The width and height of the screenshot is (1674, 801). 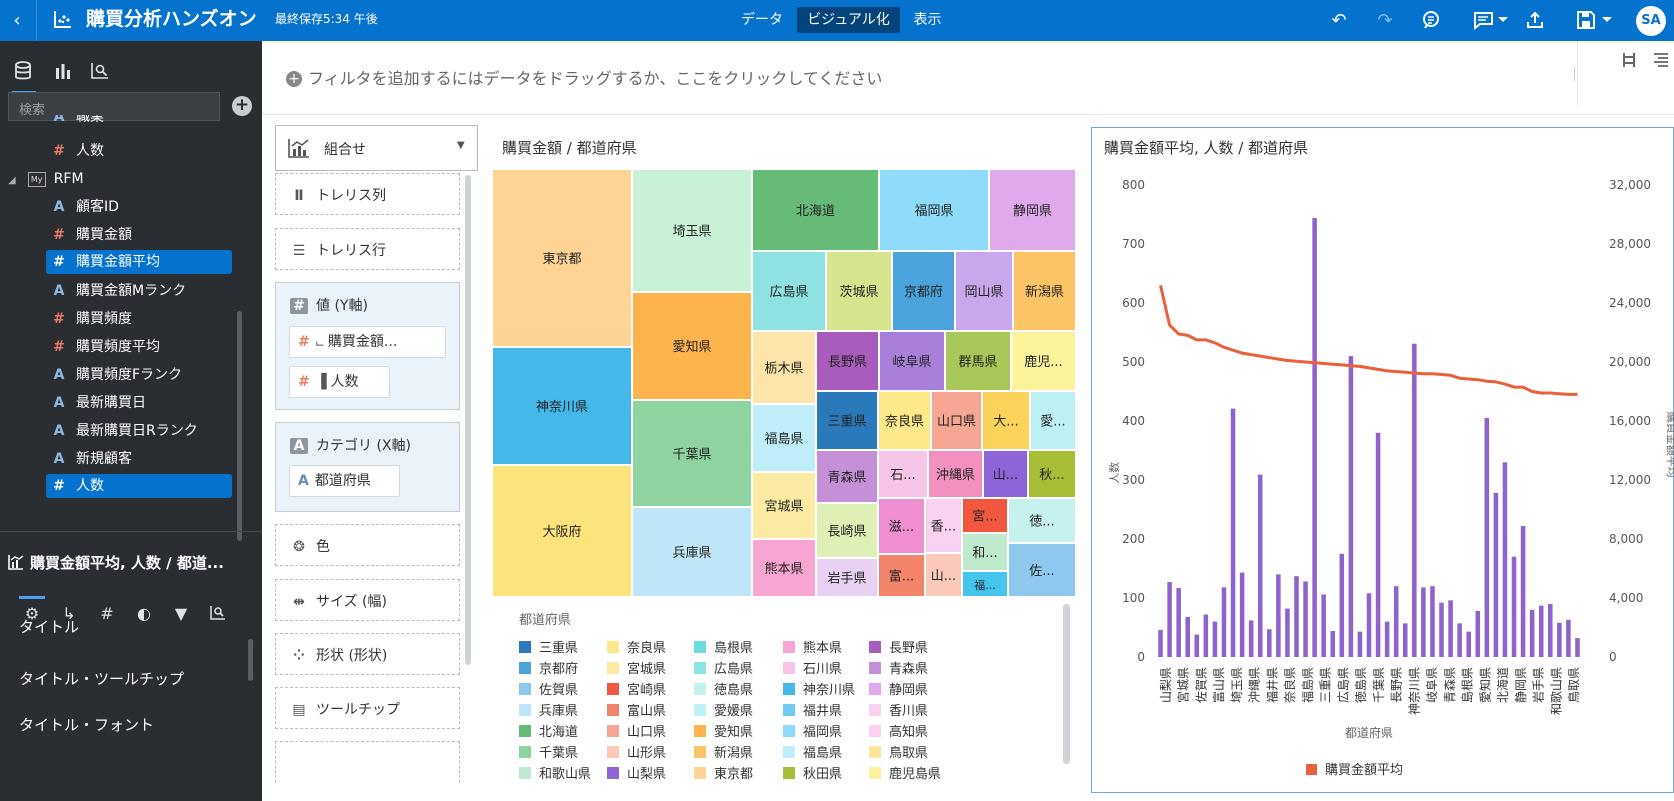 I want to click on tree-scrollbar, so click(x=239, y=426).